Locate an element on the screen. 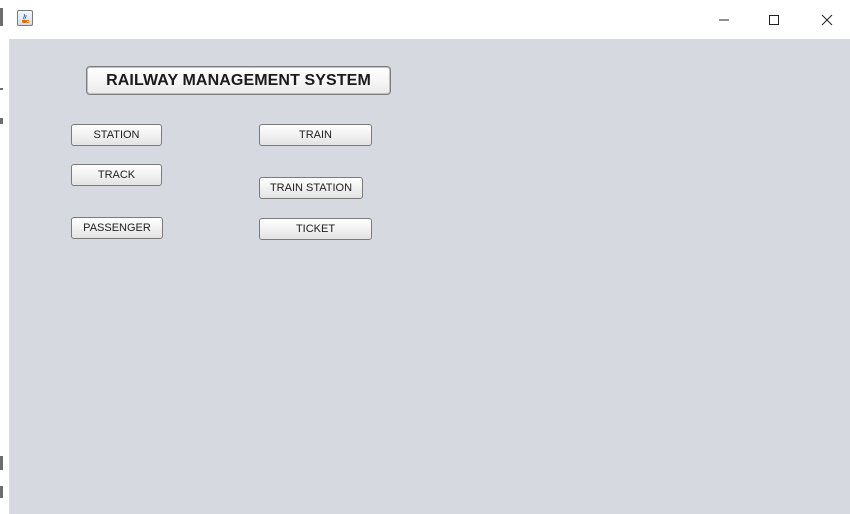 The height and width of the screenshot is (514, 850). close-icon is located at coordinates (827, 19).